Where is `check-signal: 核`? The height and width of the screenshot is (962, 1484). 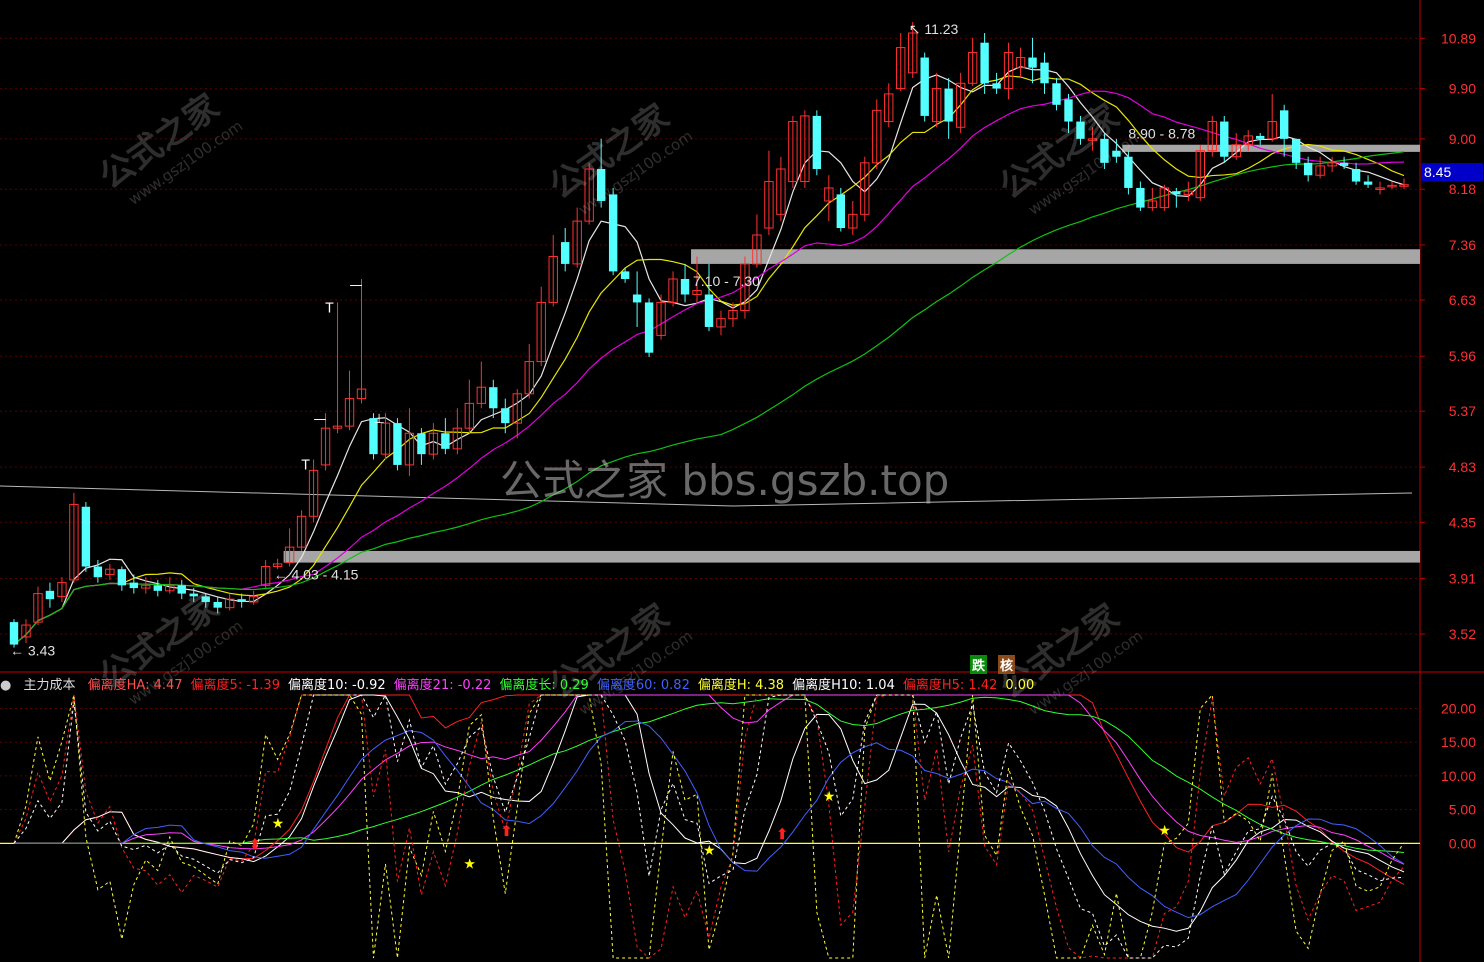 check-signal: 核 is located at coordinates (1007, 664).